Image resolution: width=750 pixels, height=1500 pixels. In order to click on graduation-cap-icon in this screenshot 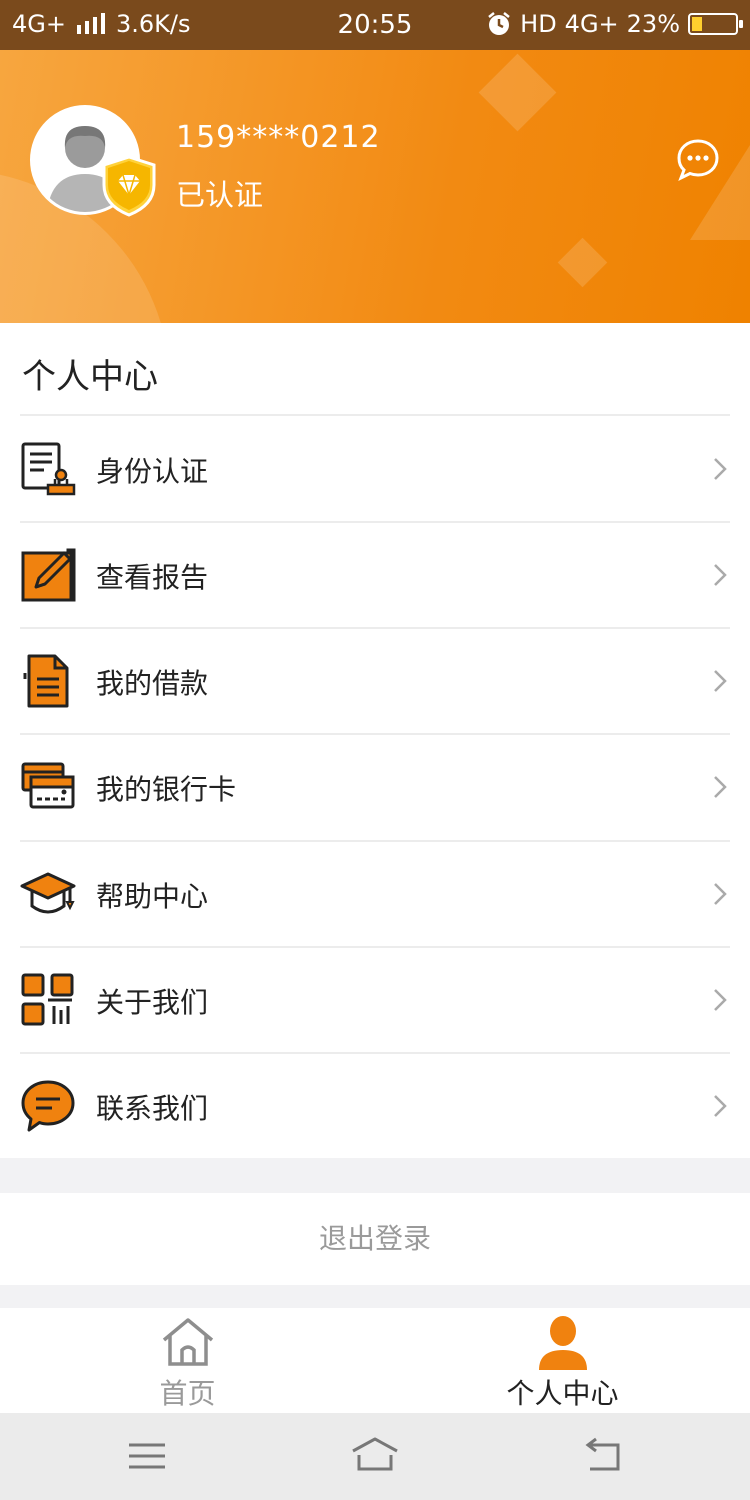, I will do `click(48, 893)`.